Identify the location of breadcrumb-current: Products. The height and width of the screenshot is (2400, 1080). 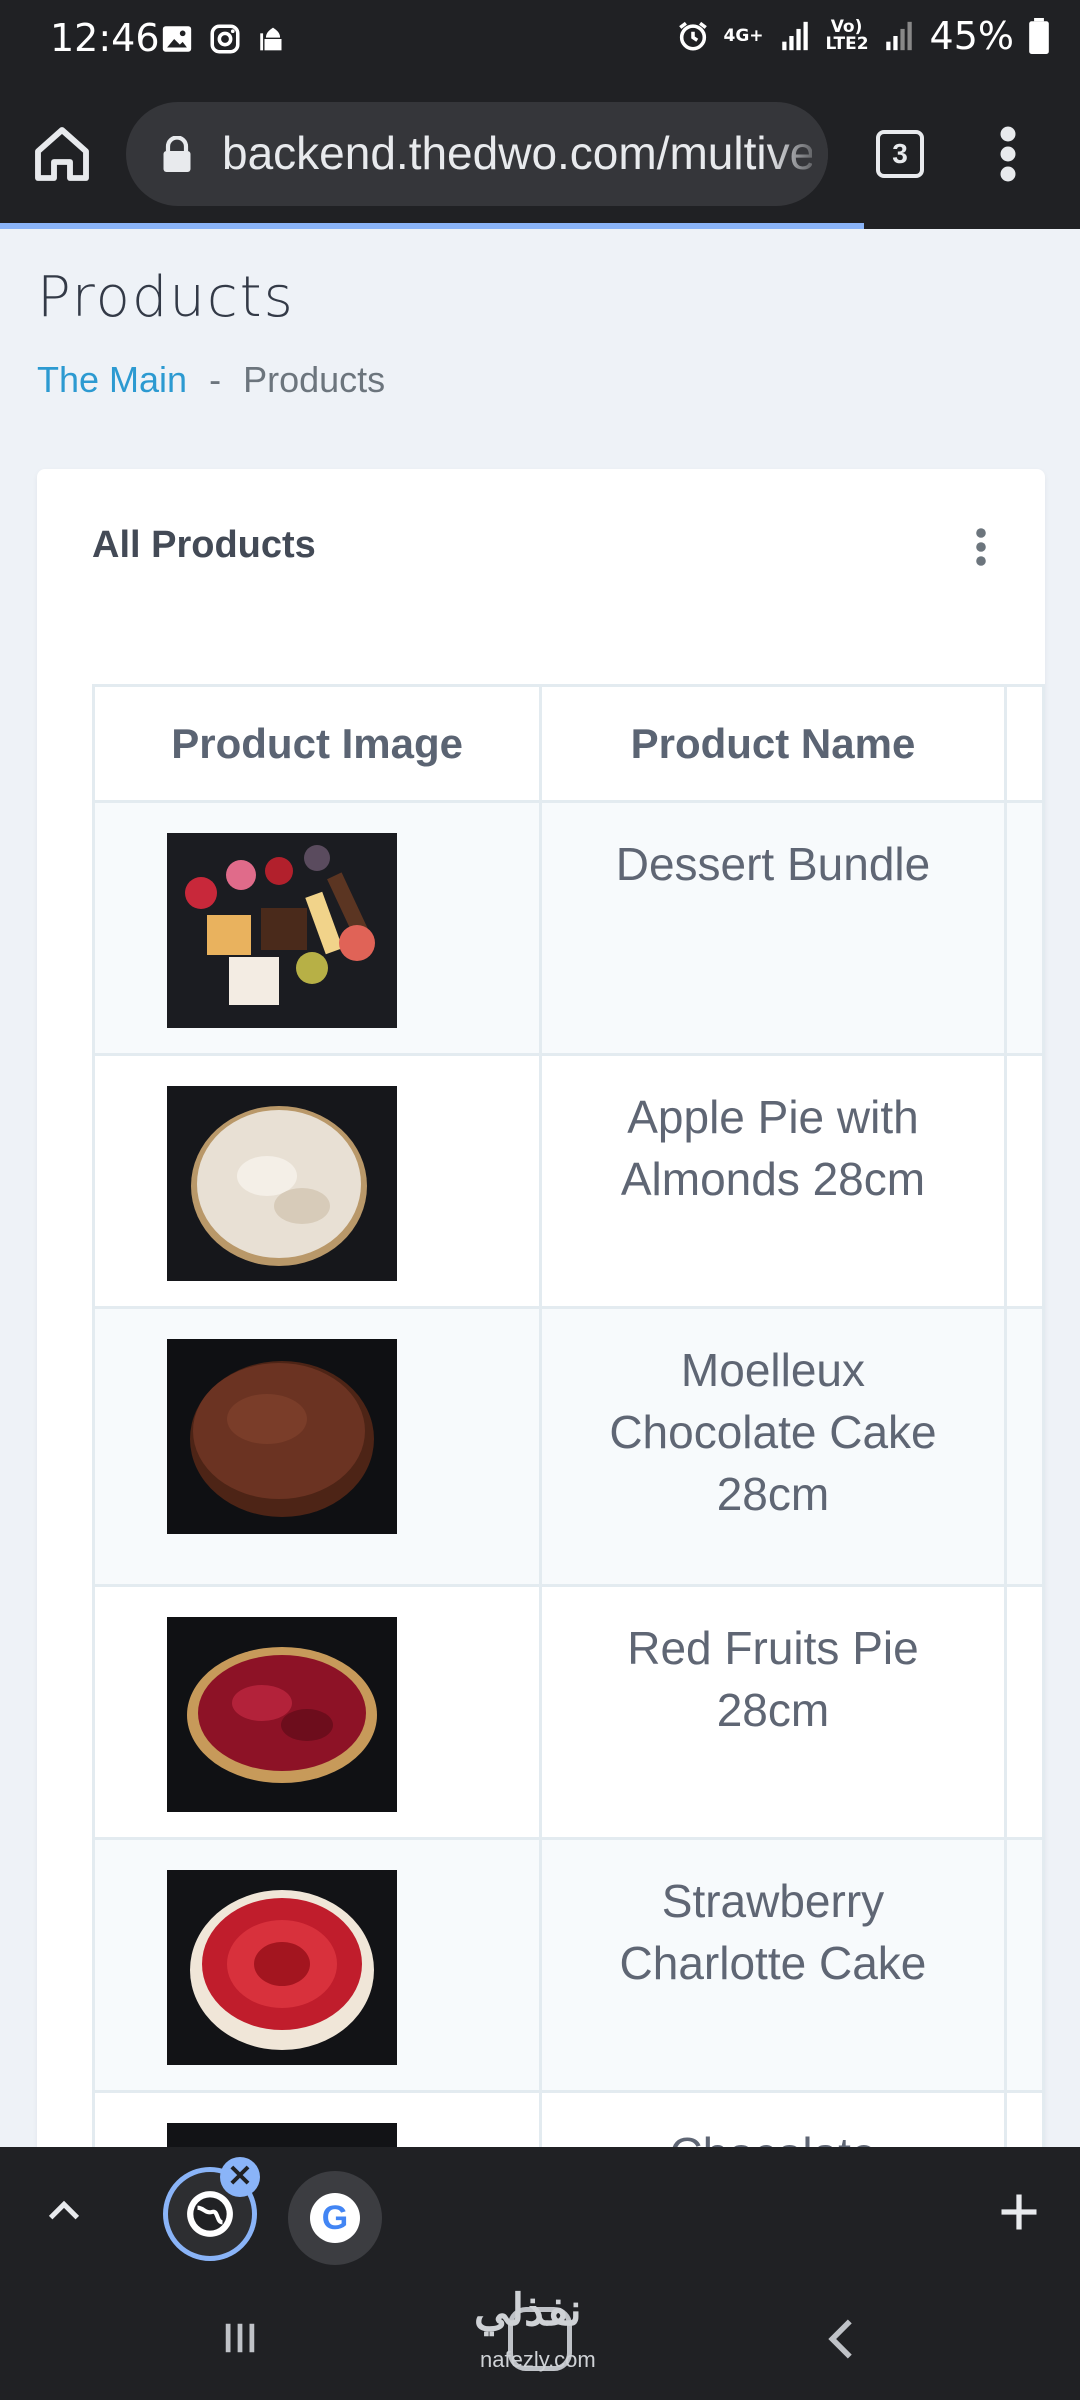
(314, 379).